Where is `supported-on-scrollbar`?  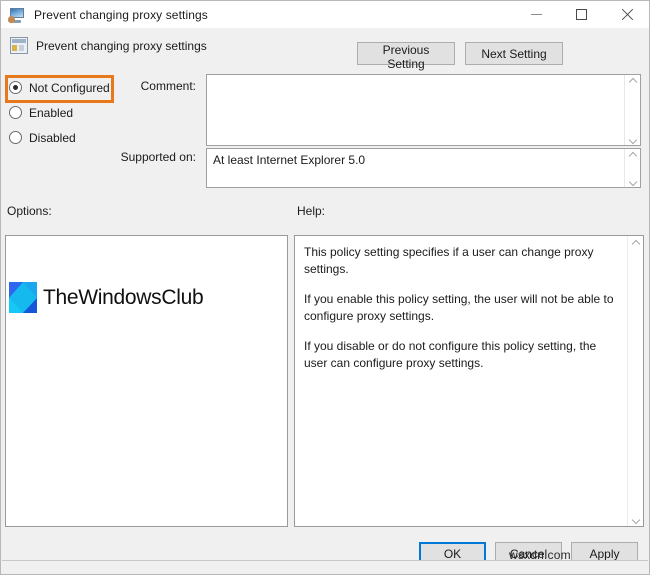 supported-on-scrollbar is located at coordinates (632, 168).